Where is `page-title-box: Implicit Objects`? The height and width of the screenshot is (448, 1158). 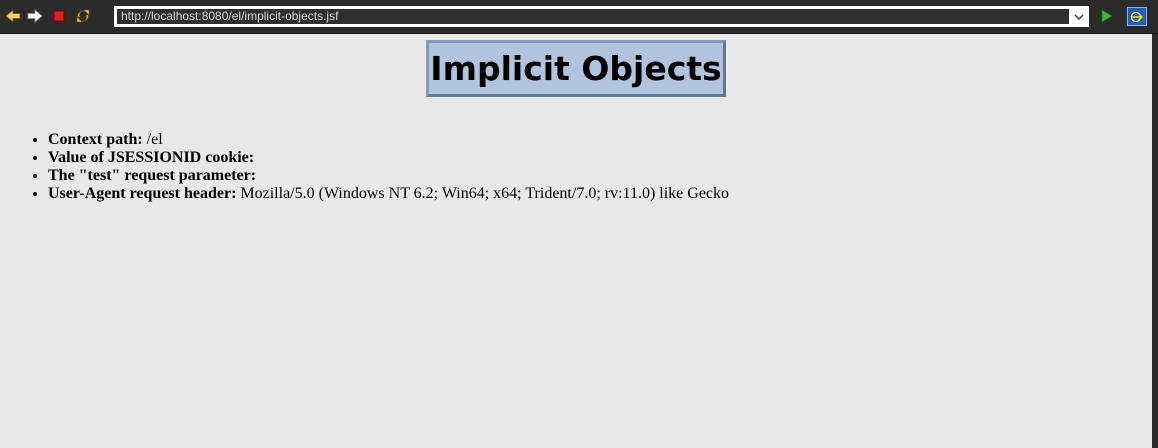
page-title-box: Implicit Objects is located at coordinates (576, 68).